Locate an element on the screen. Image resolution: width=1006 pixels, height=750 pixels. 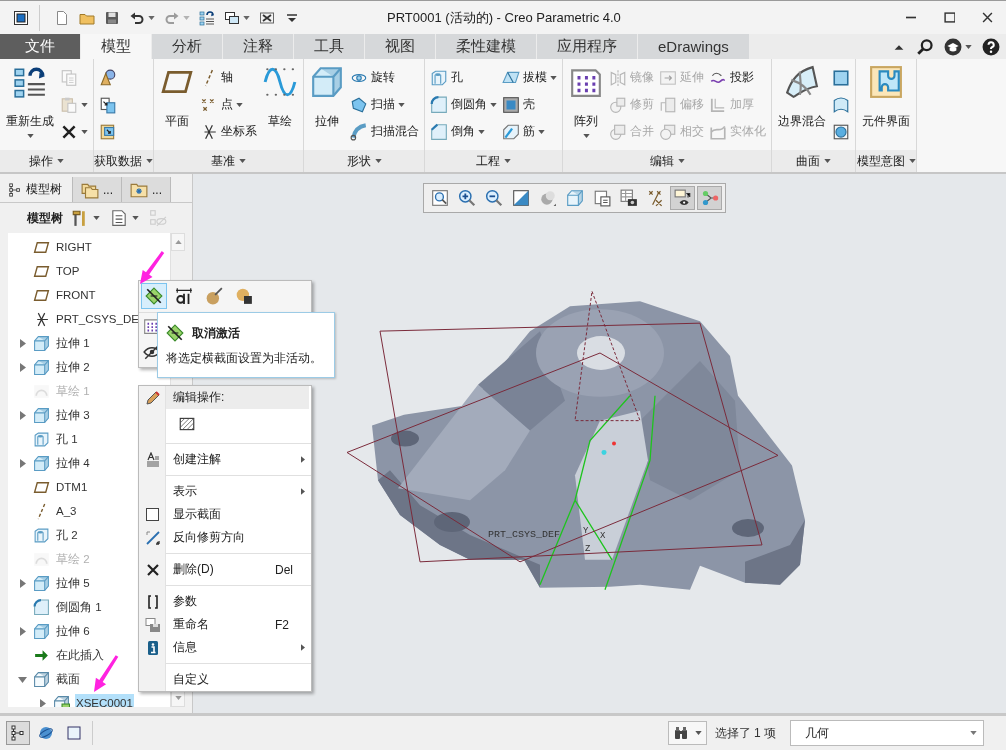
ribbon-button: 扫描混合 is located at coordinates (384, 131).